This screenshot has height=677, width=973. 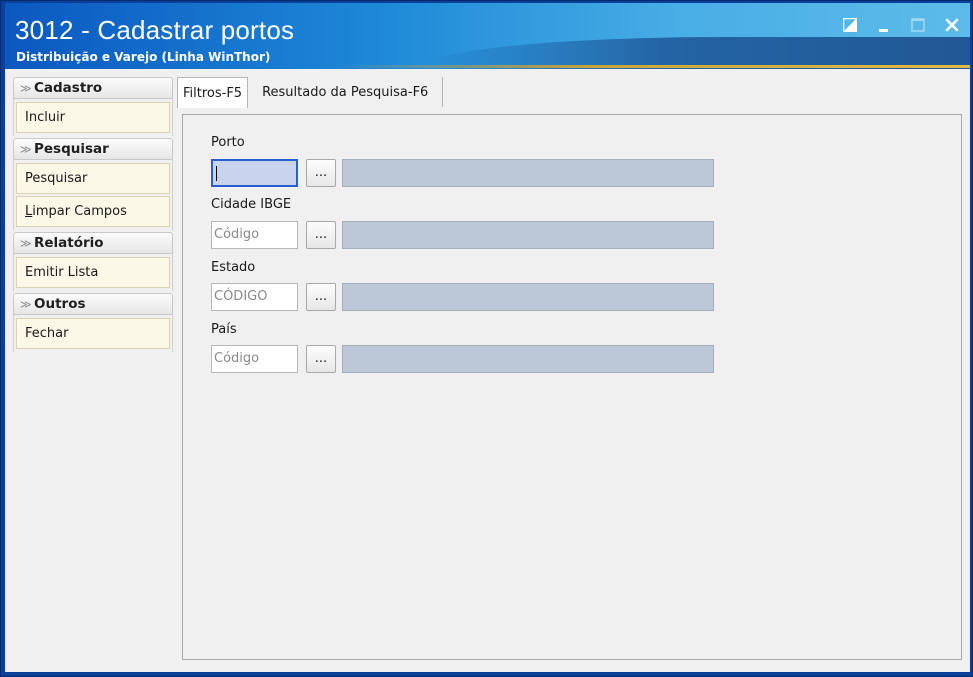 I want to click on group-body-outros: Fechar, so click(x=93, y=333).